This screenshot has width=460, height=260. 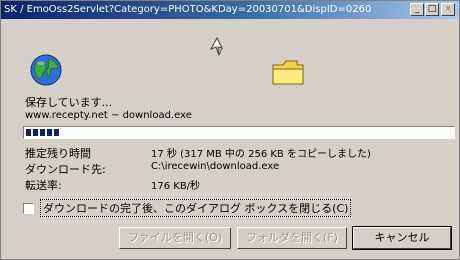 I want to click on progress-bar, so click(x=239, y=132).